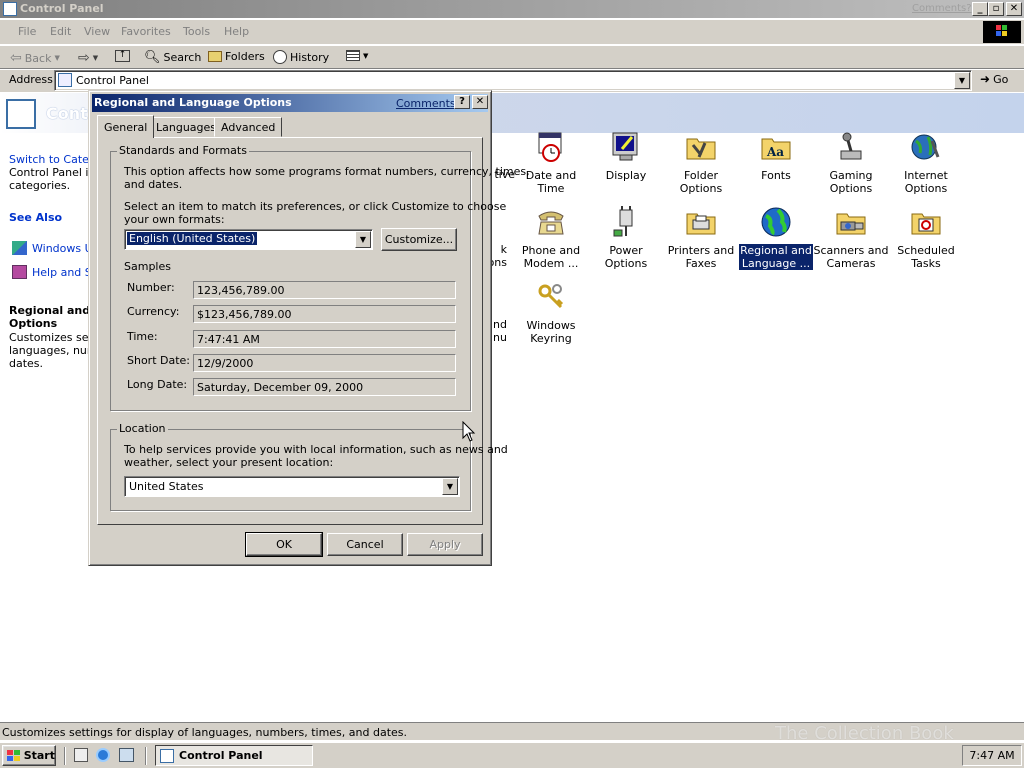 The width and height of the screenshot is (1024, 768). What do you see at coordinates (292, 486) in the screenshot?
I see `location-select: United States ▼` at bounding box center [292, 486].